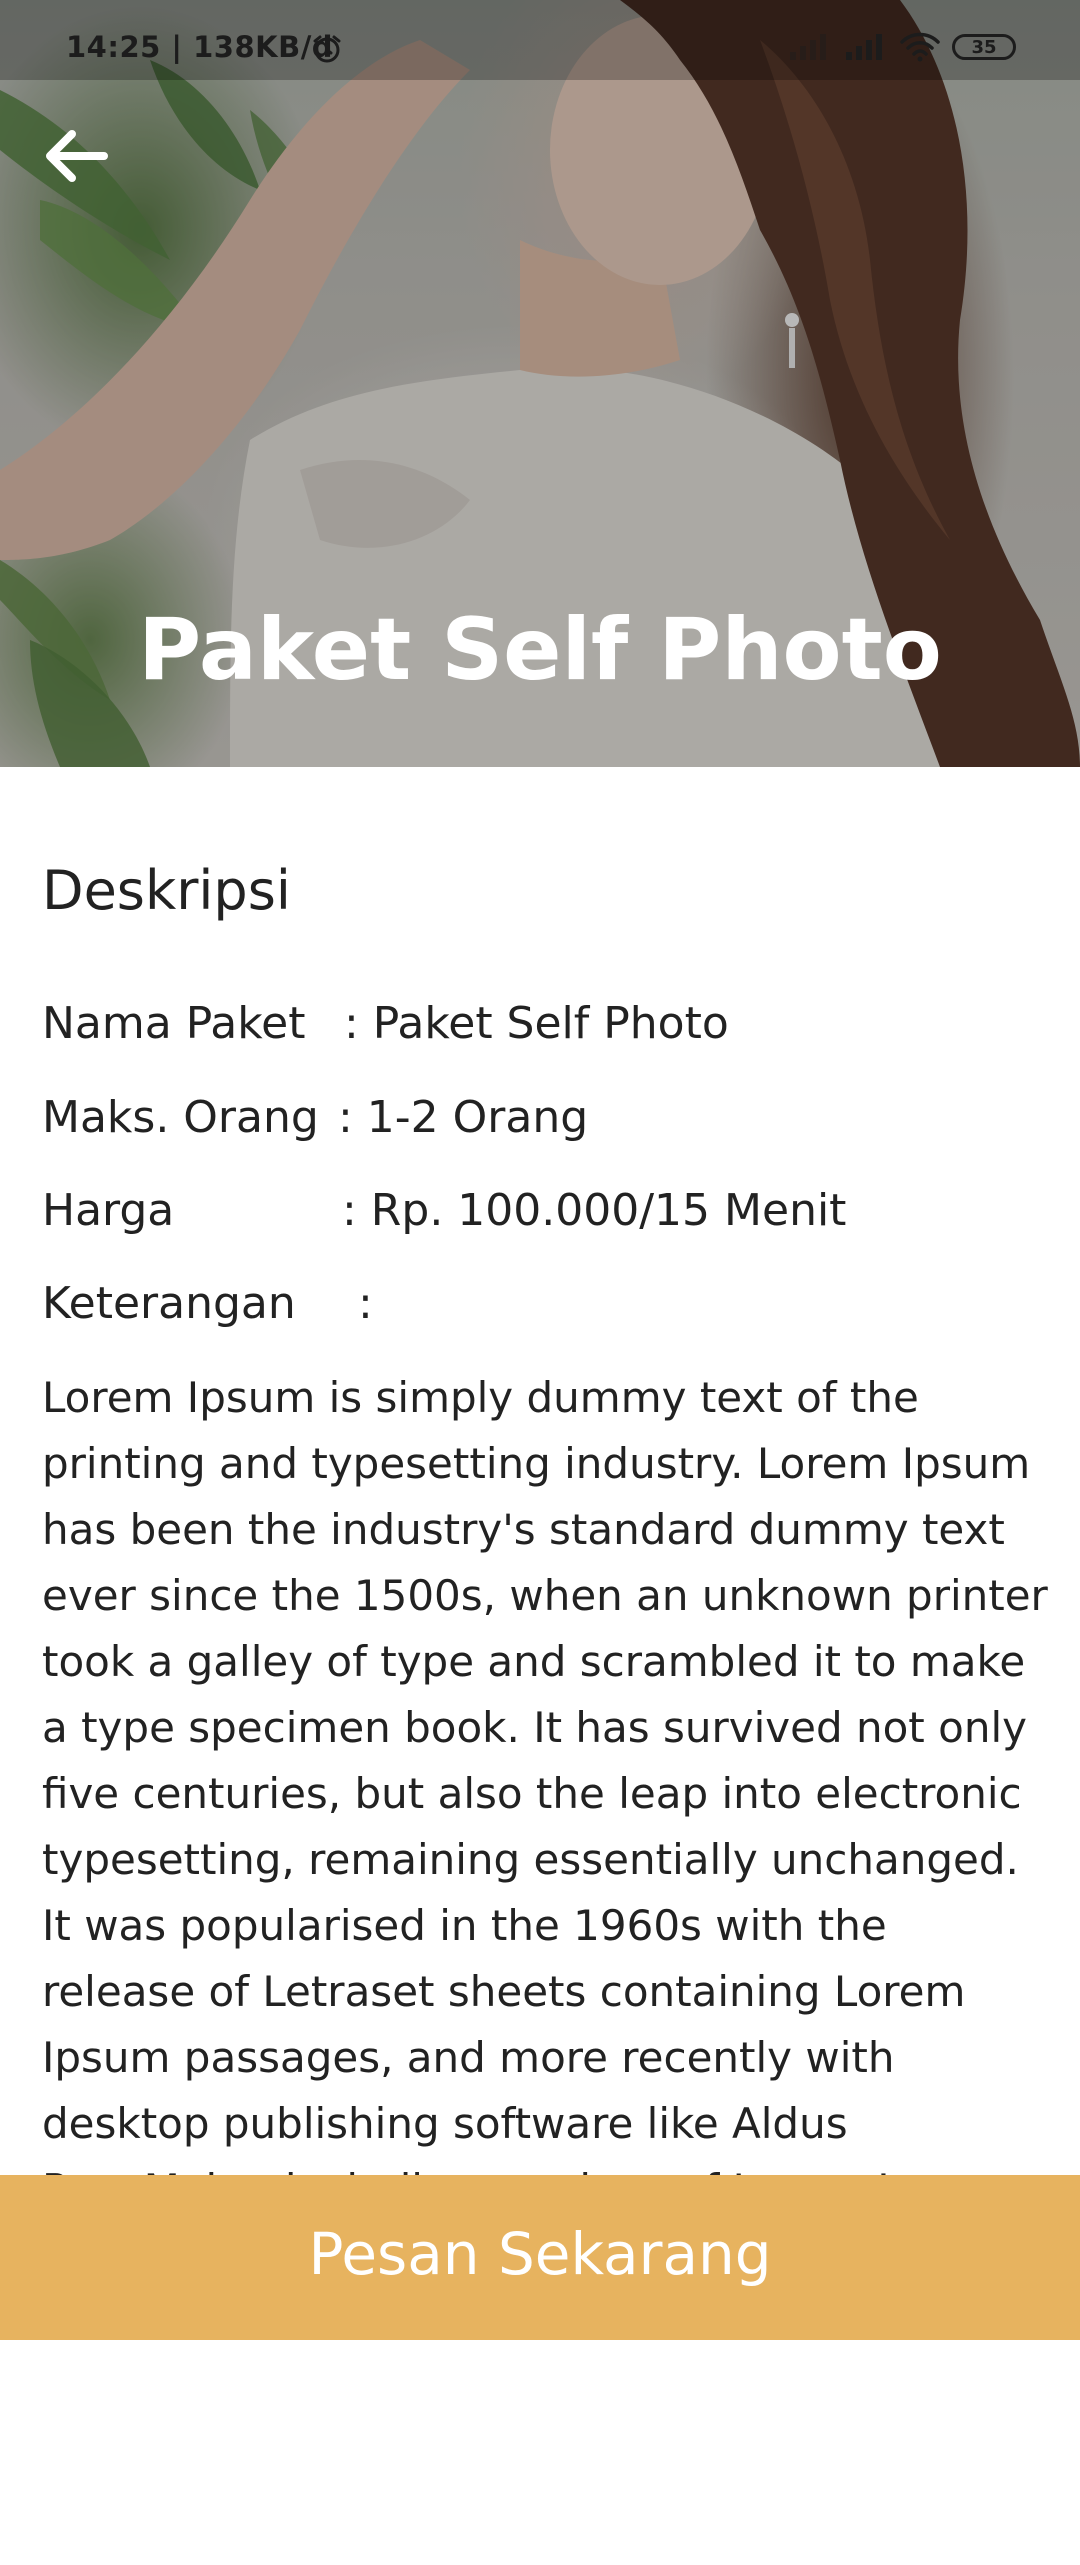  I want to click on battery-icon: 35, so click(984, 47).